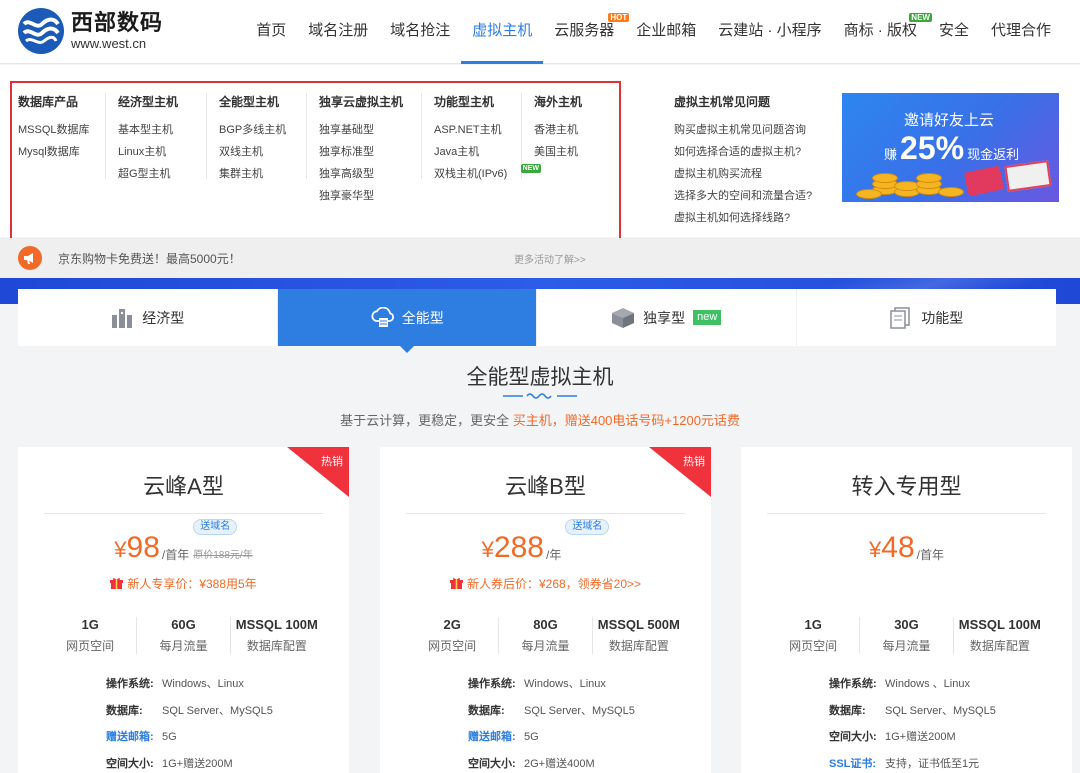 Image resolution: width=1080 pixels, height=773 pixels. I want to click on nav-item-6: 云建站 · 小程序, so click(769, 32).